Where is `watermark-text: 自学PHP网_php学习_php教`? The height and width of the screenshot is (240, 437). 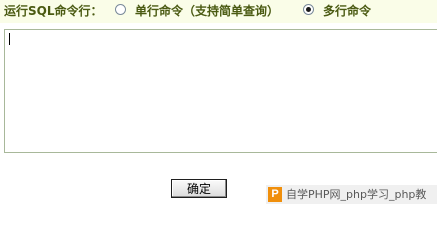 watermark-text: 自学PHP网_php学习_php教 is located at coordinates (356, 194).